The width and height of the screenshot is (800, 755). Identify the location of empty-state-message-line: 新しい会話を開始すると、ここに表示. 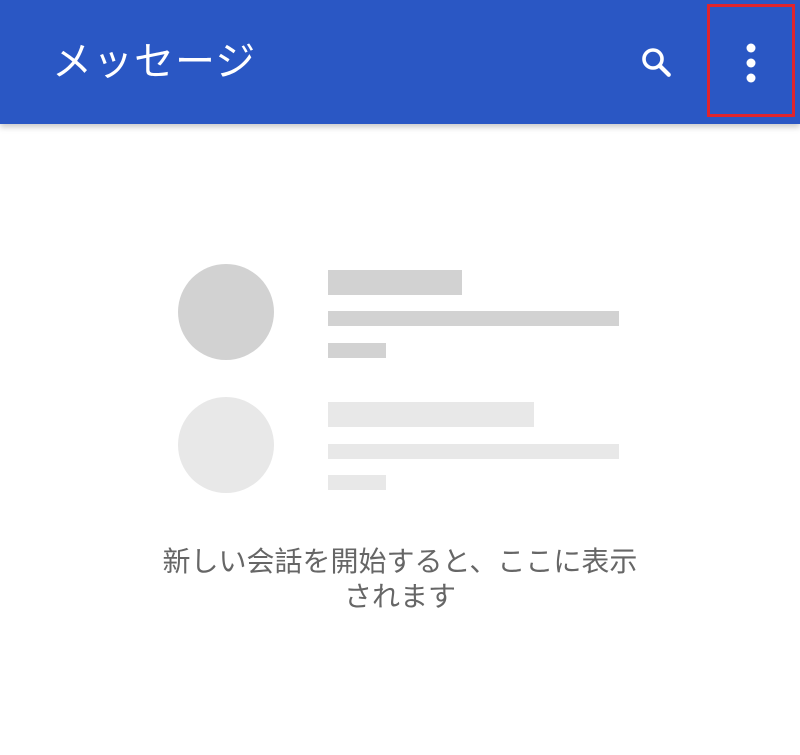
(400, 561).